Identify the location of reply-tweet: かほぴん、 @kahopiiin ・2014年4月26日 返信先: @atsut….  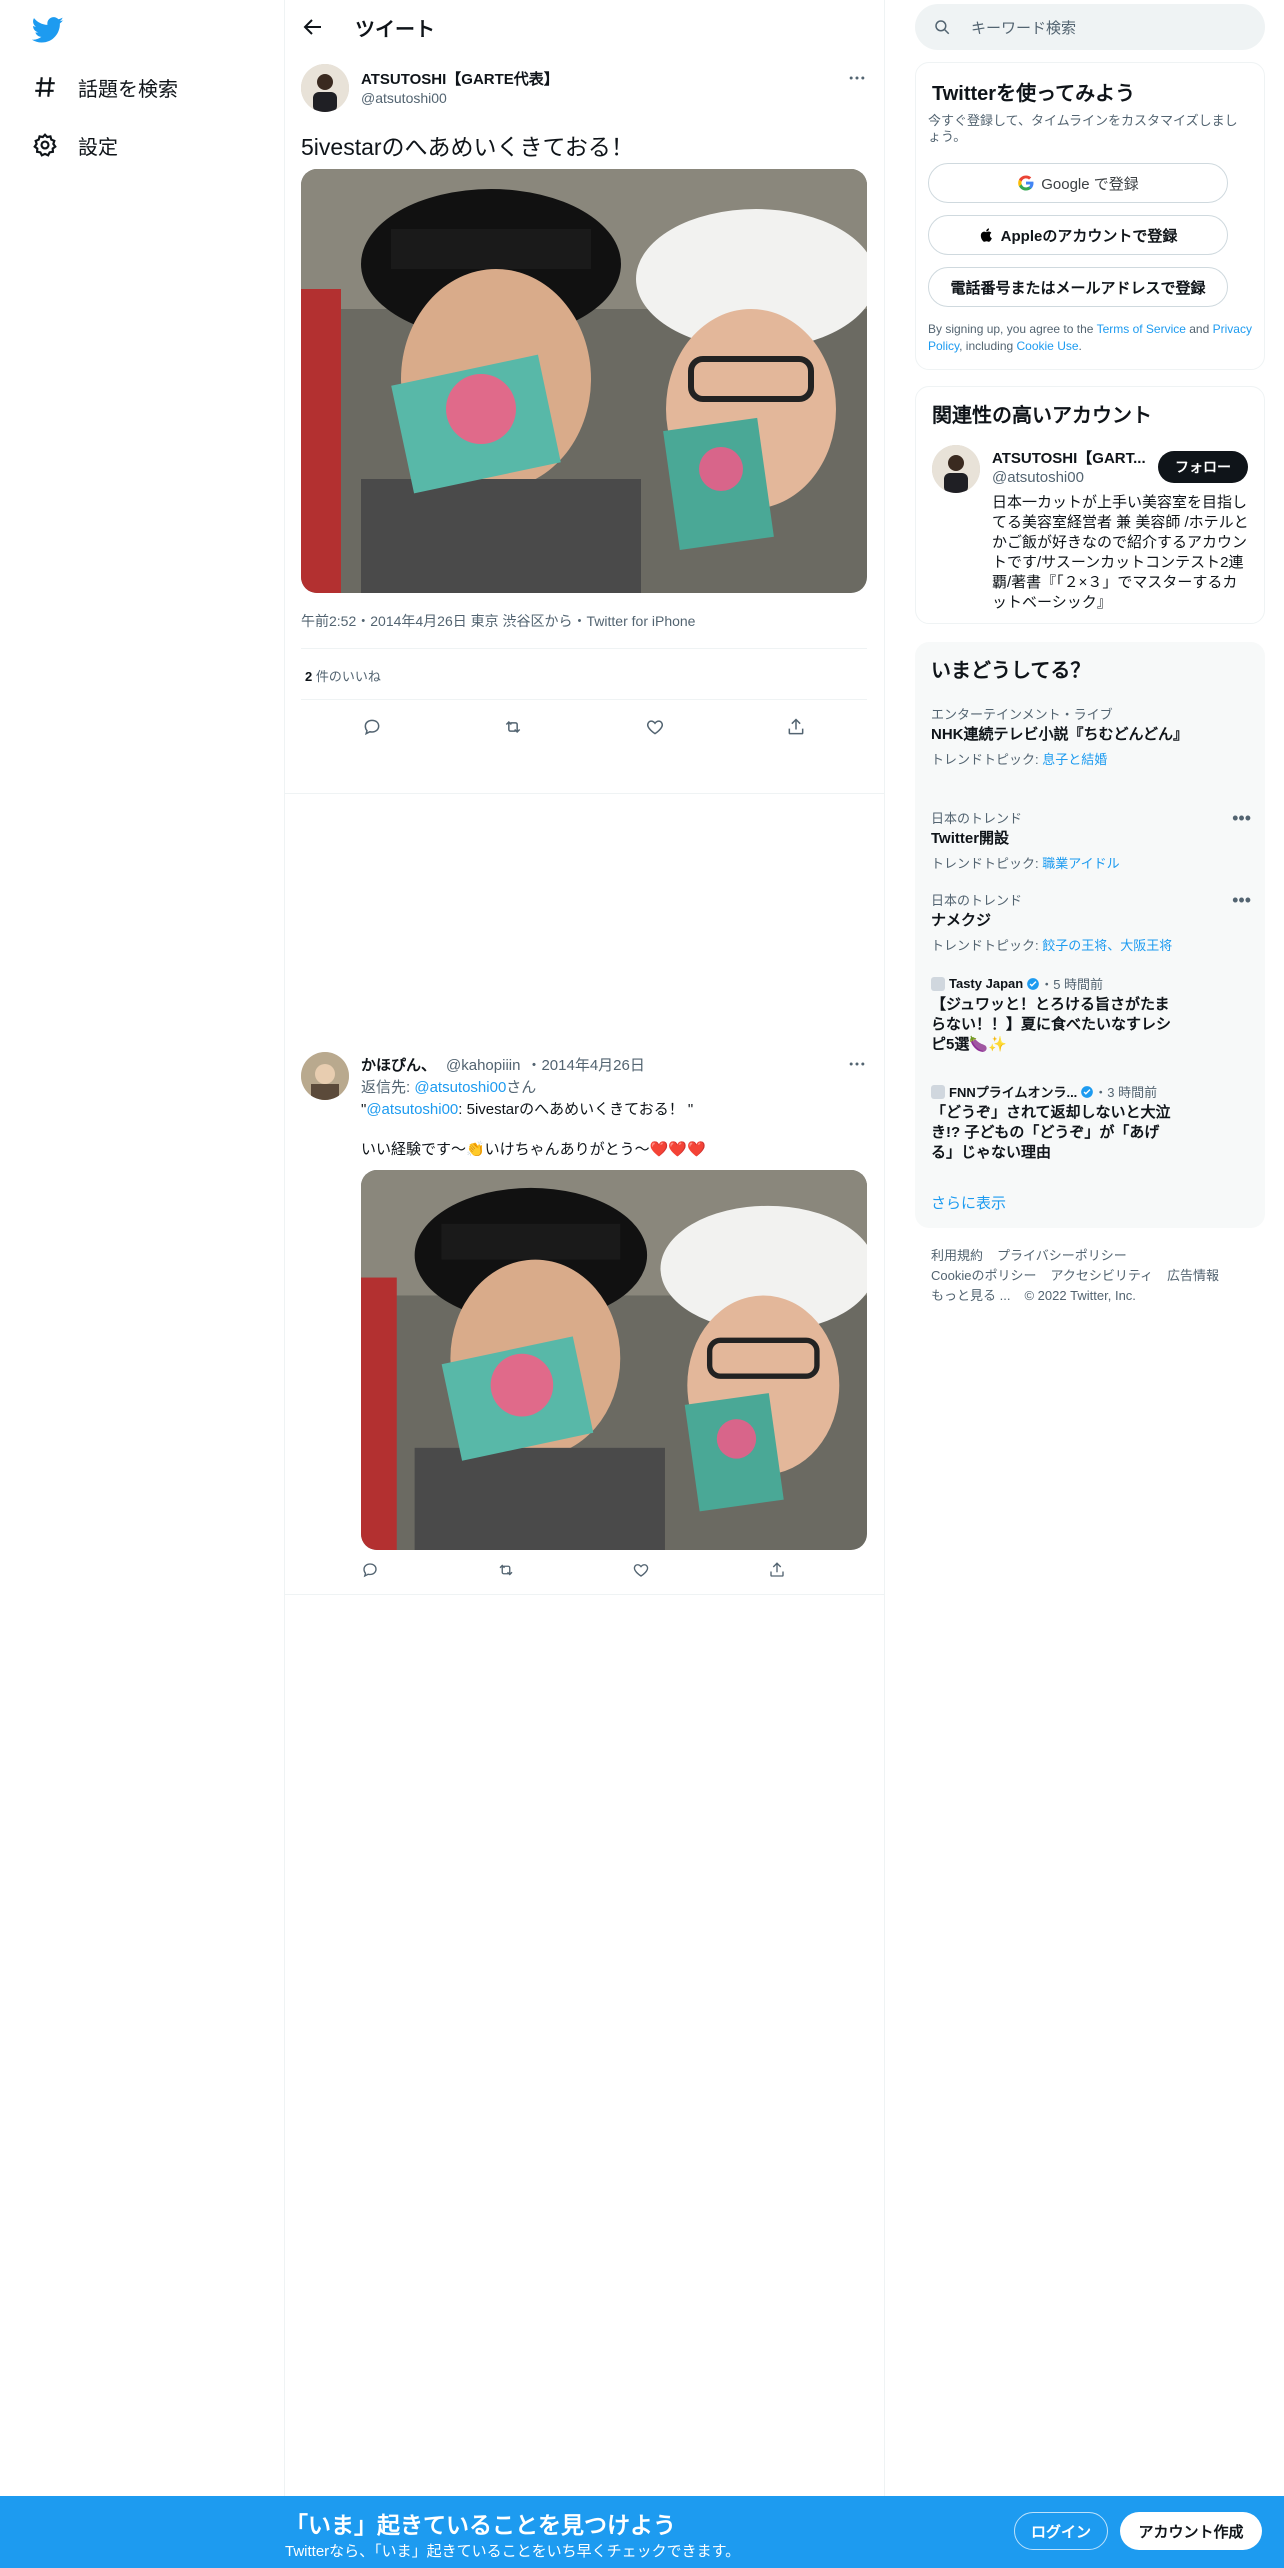
(585, 1317).